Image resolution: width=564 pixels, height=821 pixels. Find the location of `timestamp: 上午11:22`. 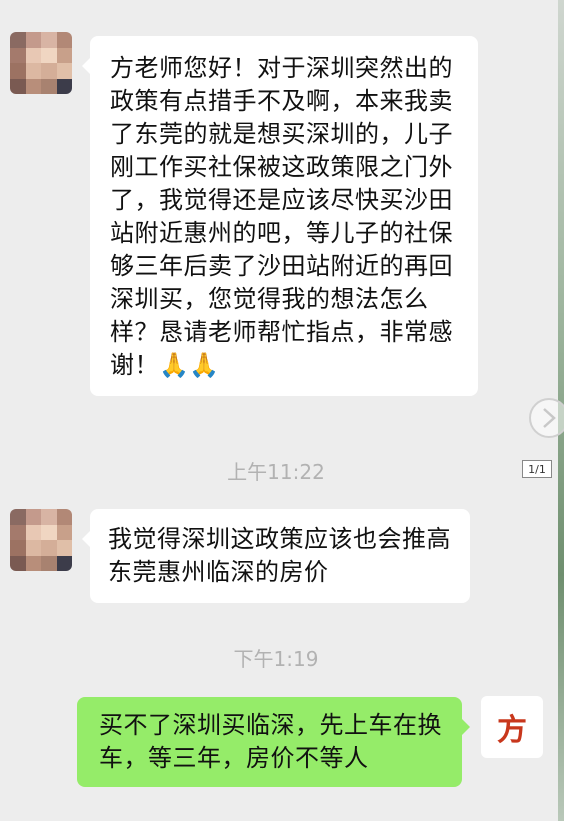

timestamp: 上午11:22 is located at coordinates (276, 472).